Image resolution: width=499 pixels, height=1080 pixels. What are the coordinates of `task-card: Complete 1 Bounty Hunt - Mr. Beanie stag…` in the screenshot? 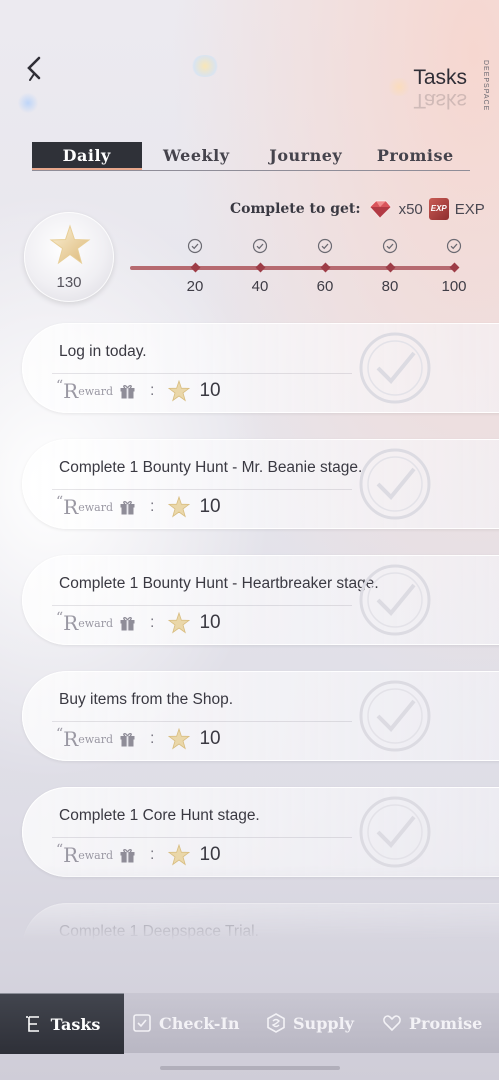 It's located at (260, 484).